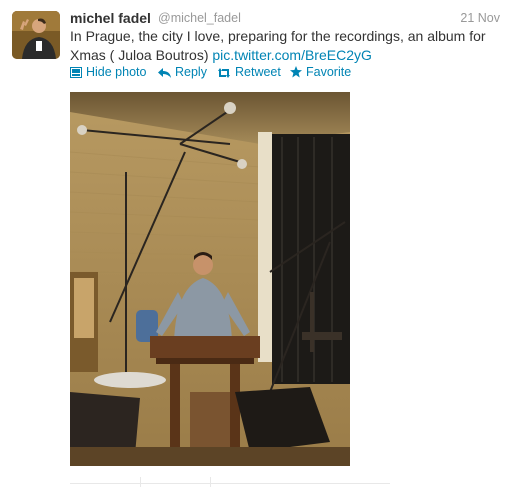  What do you see at coordinates (230, 483) in the screenshot?
I see `tweet-footer-divider` at bounding box center [230, 483].